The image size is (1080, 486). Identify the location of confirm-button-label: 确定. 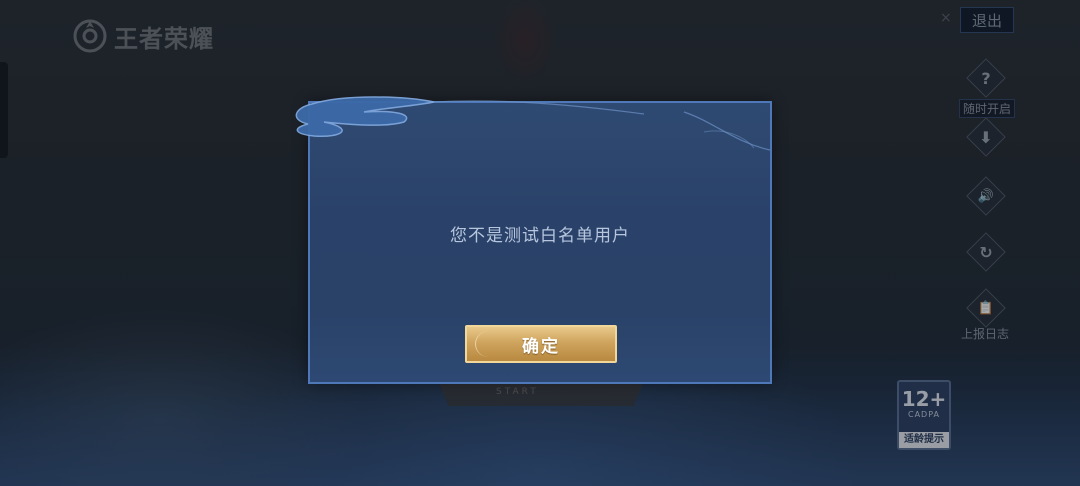
(541, 346).